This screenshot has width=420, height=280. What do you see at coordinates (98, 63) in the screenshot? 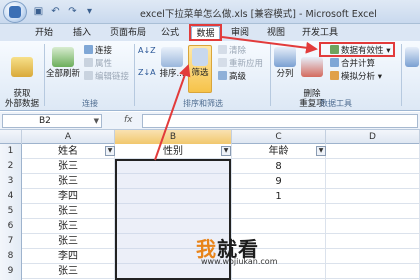
I see `properties-button: 属性` at bounding box center [98, 63].